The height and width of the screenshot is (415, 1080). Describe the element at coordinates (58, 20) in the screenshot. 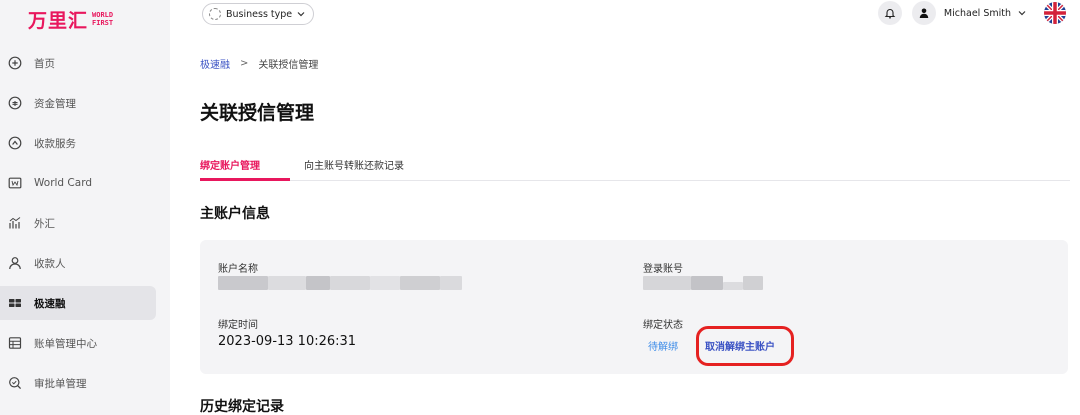

I see `logo-chinese-text: 万里汇` at that location.